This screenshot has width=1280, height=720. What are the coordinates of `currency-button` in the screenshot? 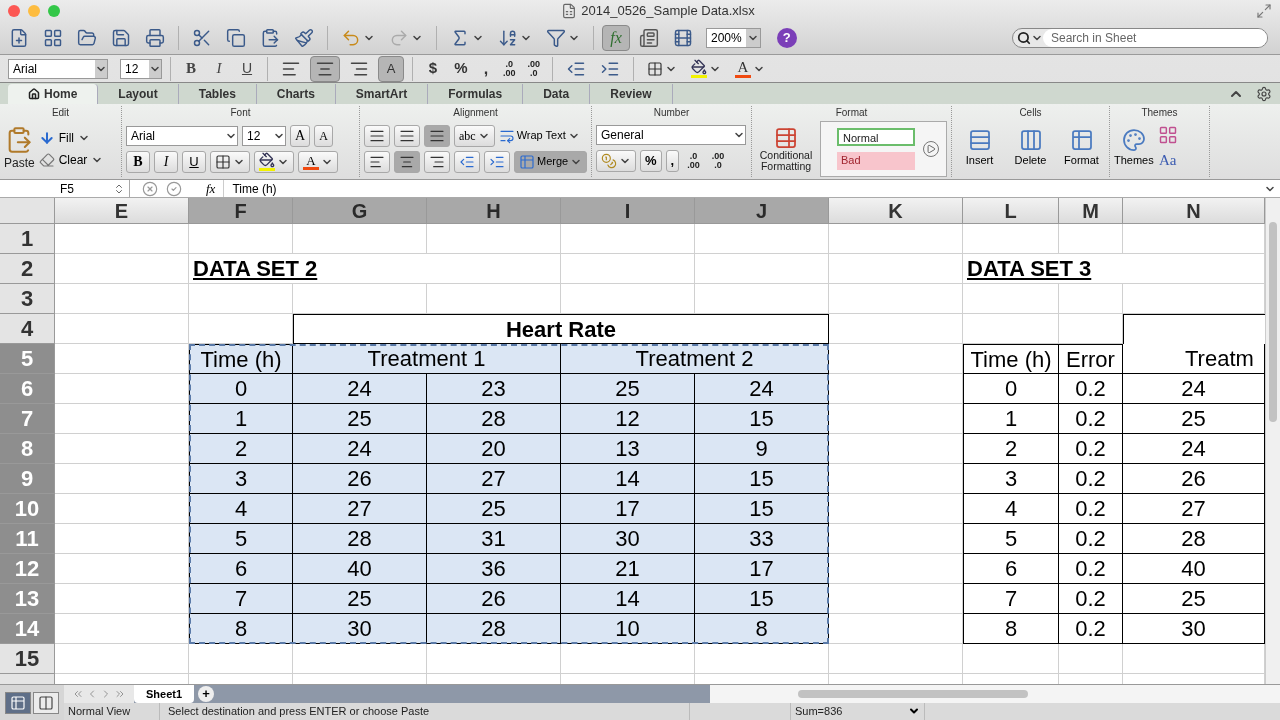 It's located at (616, 160).